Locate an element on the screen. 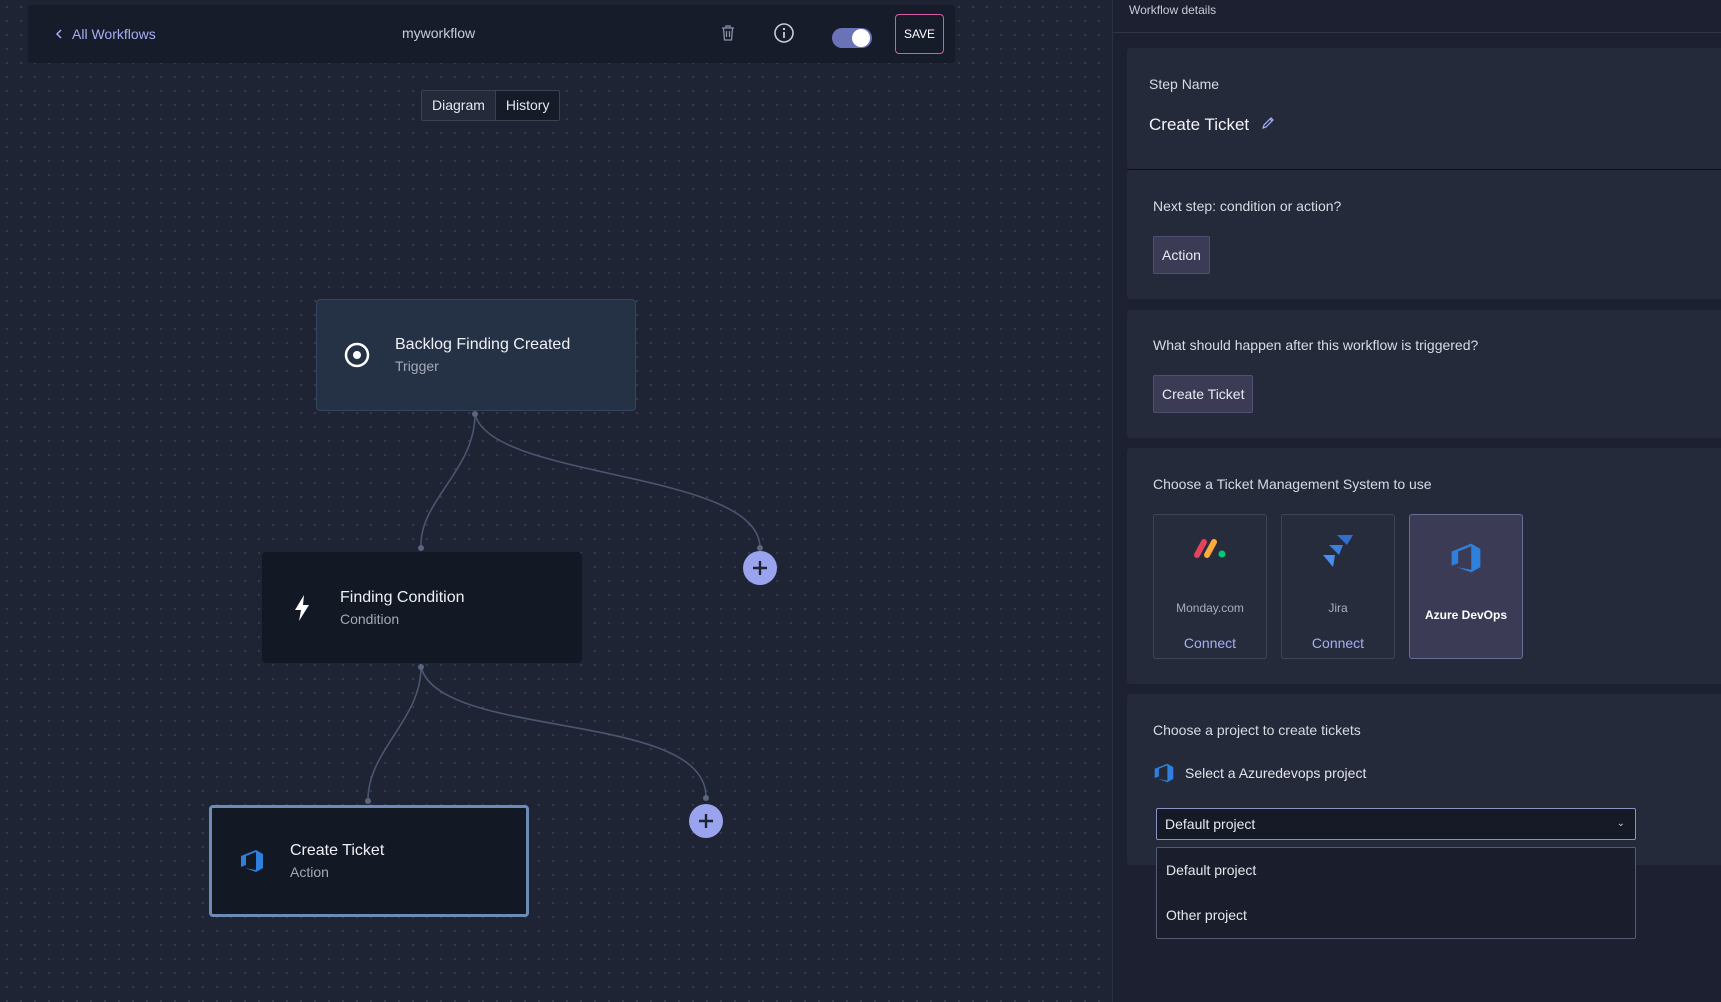 This screenshot has width=1721, height=1002. monday-logo-icon is located at coordinates (1210, 553).